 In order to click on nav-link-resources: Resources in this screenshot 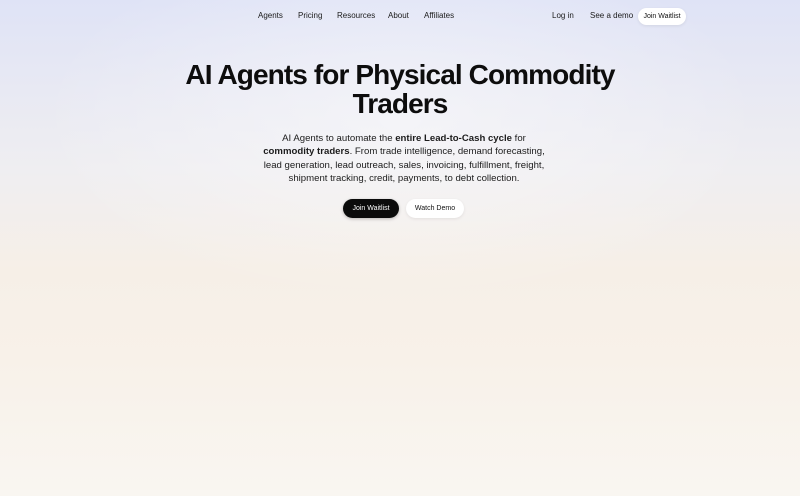, I will do `click(356, 15)`.